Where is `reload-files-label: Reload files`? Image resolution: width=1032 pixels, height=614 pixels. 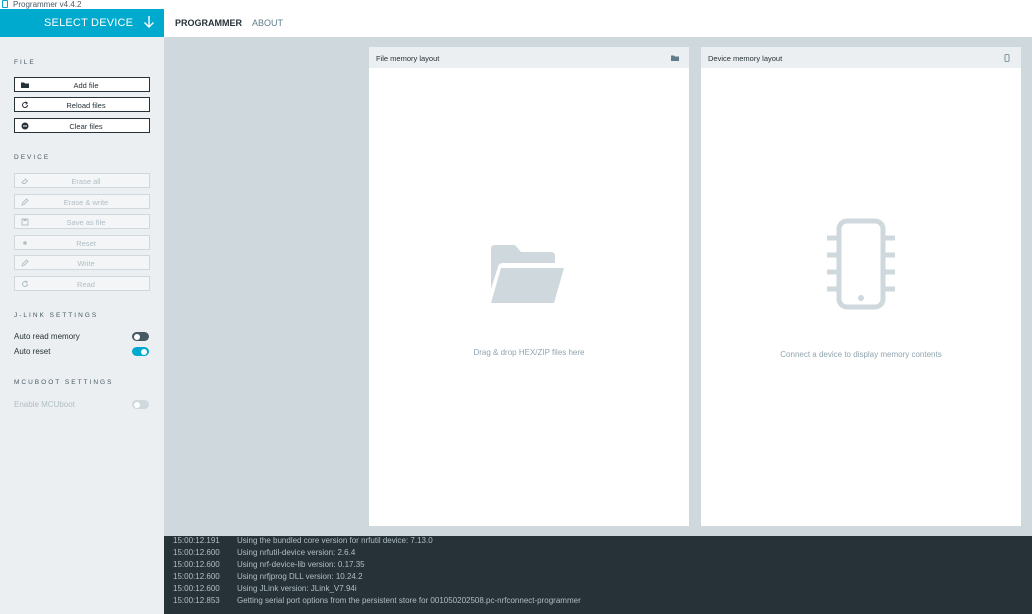
reload-files-label: Reload files is located at coordinates (86, 105).